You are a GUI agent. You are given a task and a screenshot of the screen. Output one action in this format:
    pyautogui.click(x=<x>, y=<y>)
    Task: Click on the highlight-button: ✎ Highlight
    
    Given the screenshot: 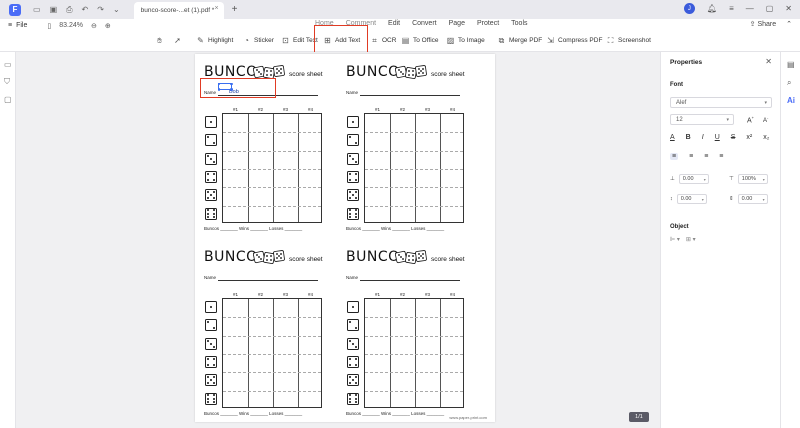 What is the action you would take?
    pyautogui.click(x=214, y=40)
    